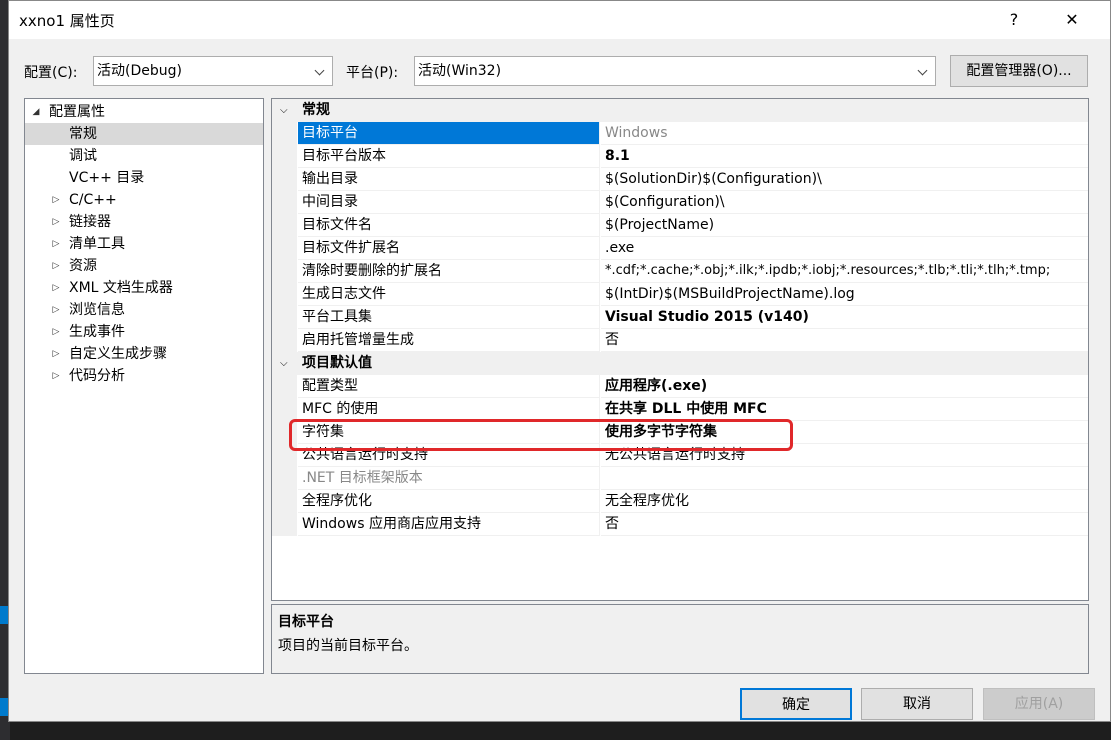 This screenshot has width=1111, height=740. What do you see at coordinates (680, 363) in the screenshot?
I see `category-project-defaults: ⌵ 项目默认值` at bounding box center [680, 363].